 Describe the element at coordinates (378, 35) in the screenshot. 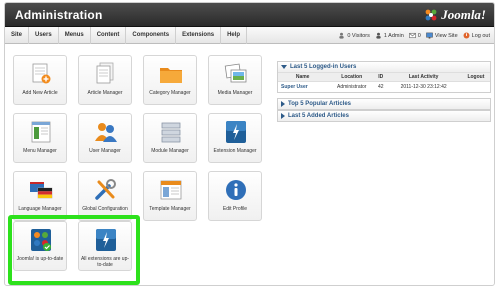

I see `admin-icon` at that location.